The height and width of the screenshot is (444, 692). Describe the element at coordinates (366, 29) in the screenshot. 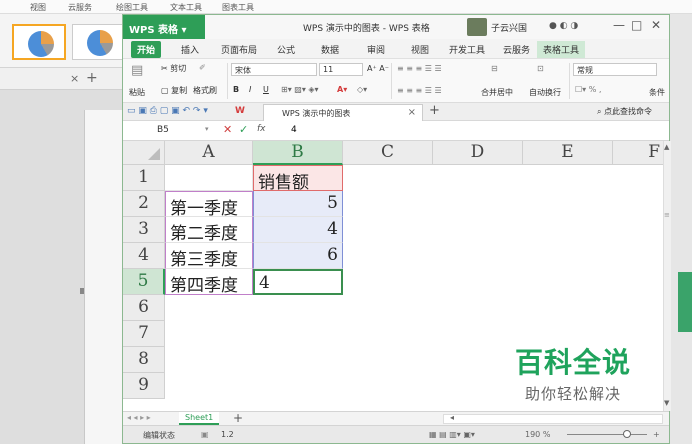

I see `window-title: WPS 演示中的图表 - WPS 表格` at that location.